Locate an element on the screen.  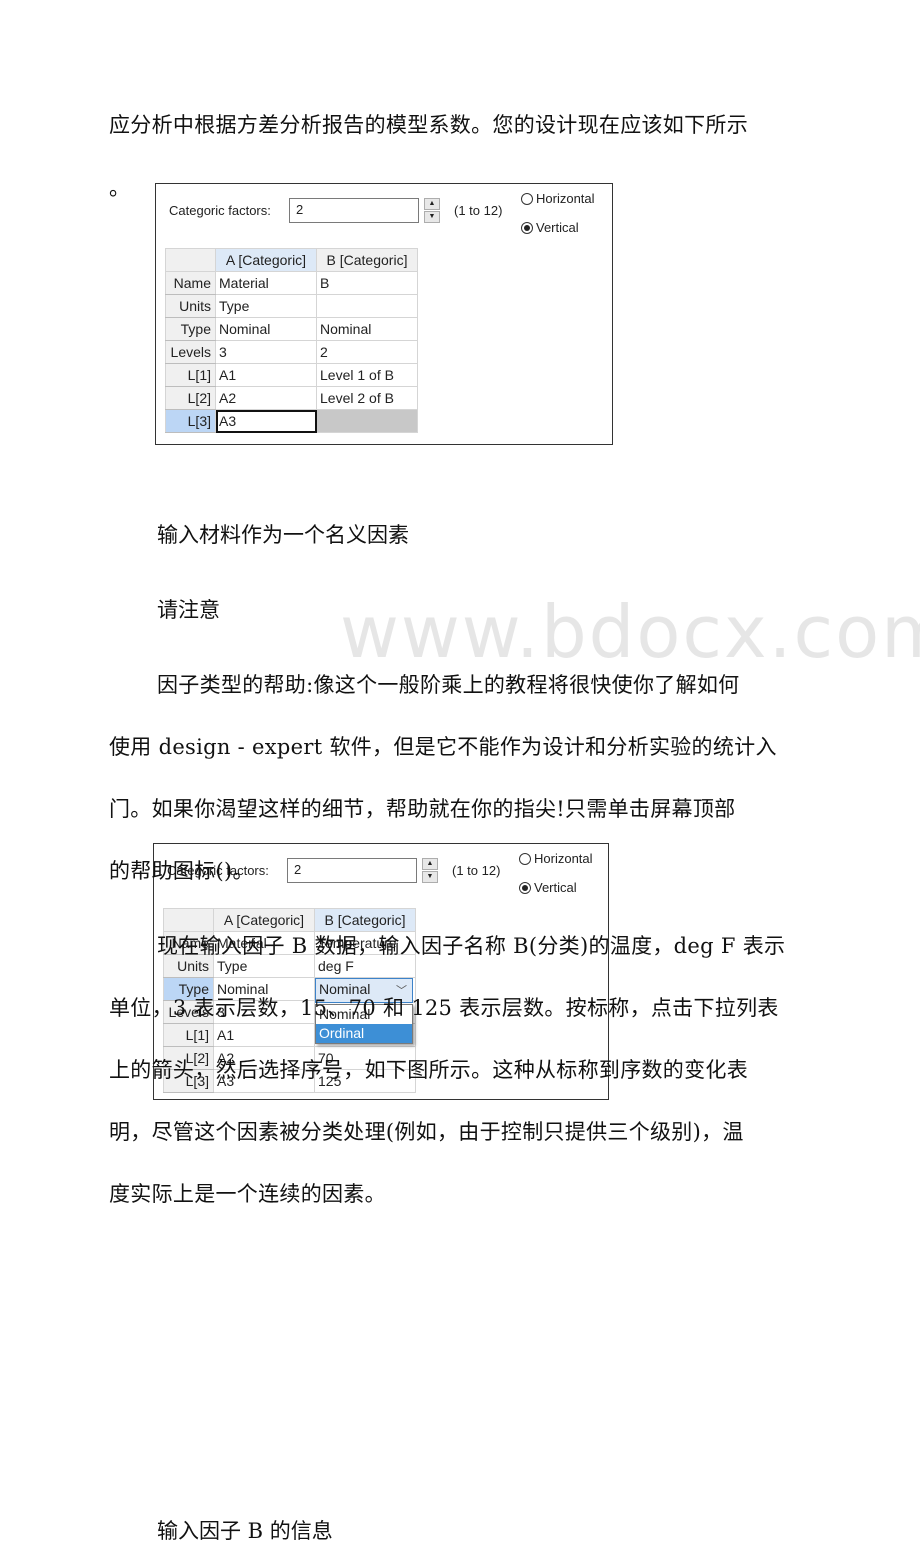
factor-b-paragraph-line5: 度实际上是一个连续的因素。 is located at coordinates (247, 1194).